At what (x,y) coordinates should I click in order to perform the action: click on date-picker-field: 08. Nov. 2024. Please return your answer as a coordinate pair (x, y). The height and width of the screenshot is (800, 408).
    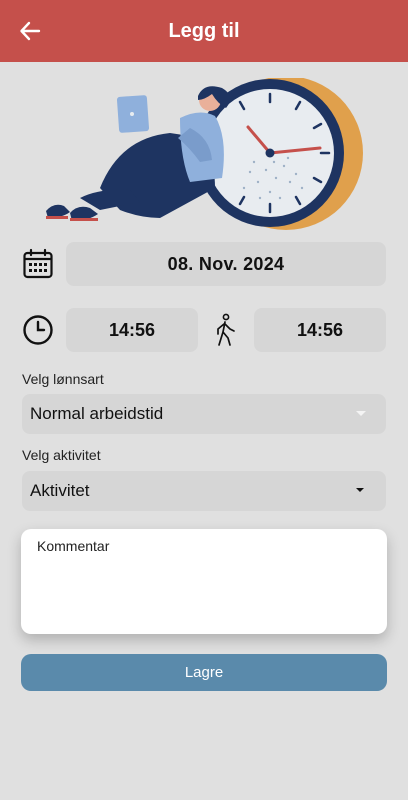
    Looking at the image, I should click on (226, 264).